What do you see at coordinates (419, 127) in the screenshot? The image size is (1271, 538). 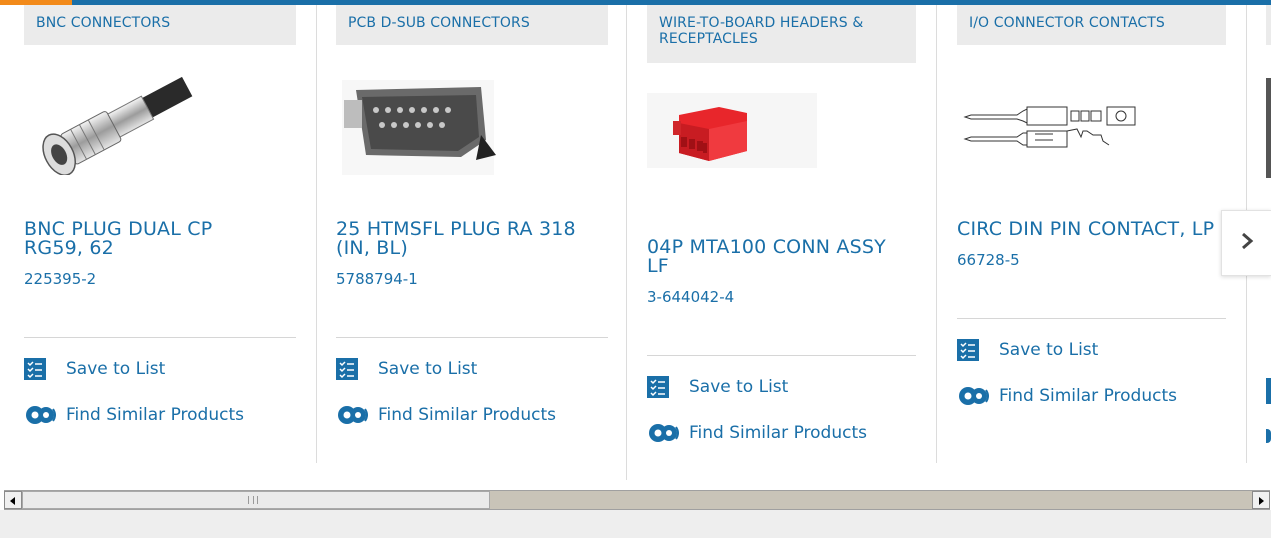 I see `dsub-connector-image` at bounding box center [419, 127].